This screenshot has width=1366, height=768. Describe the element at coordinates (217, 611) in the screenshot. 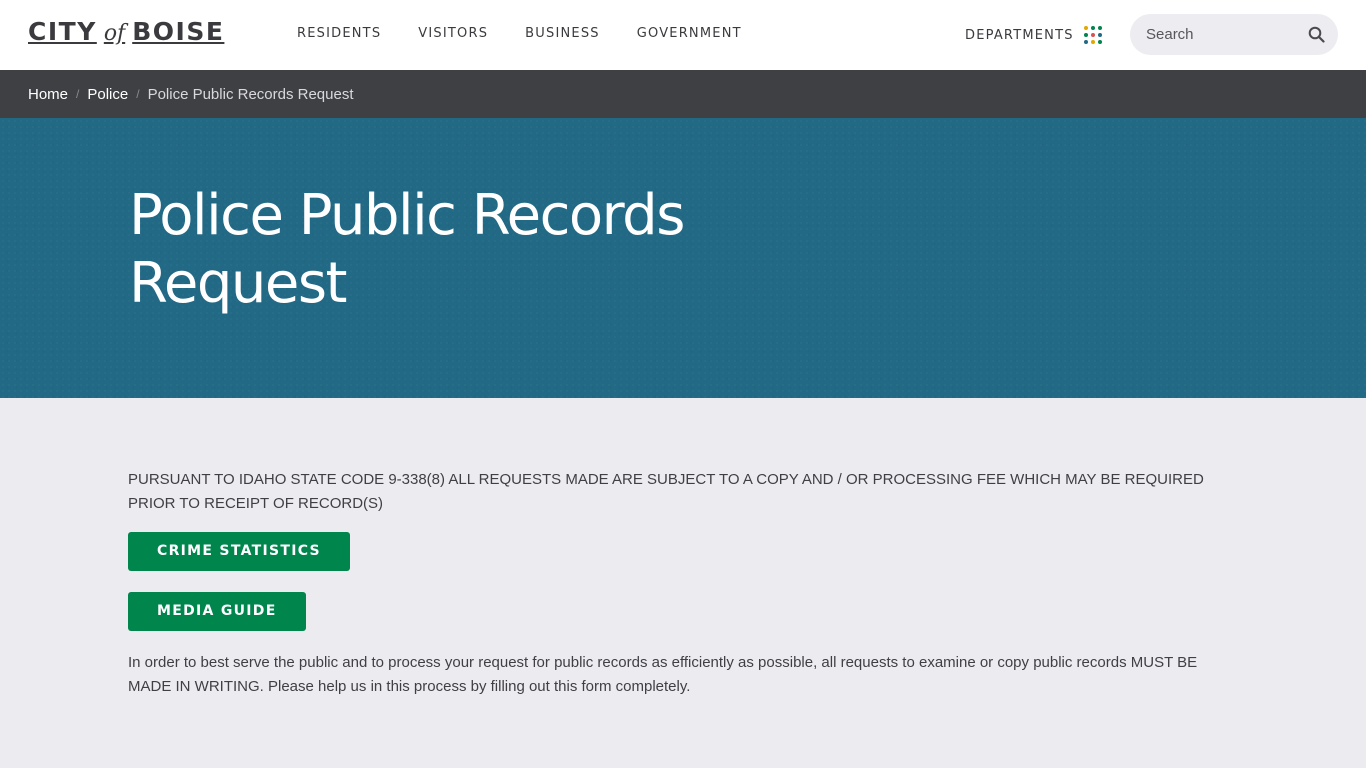

I see `media-guide-button: MEDIA GUIDE` at that location.